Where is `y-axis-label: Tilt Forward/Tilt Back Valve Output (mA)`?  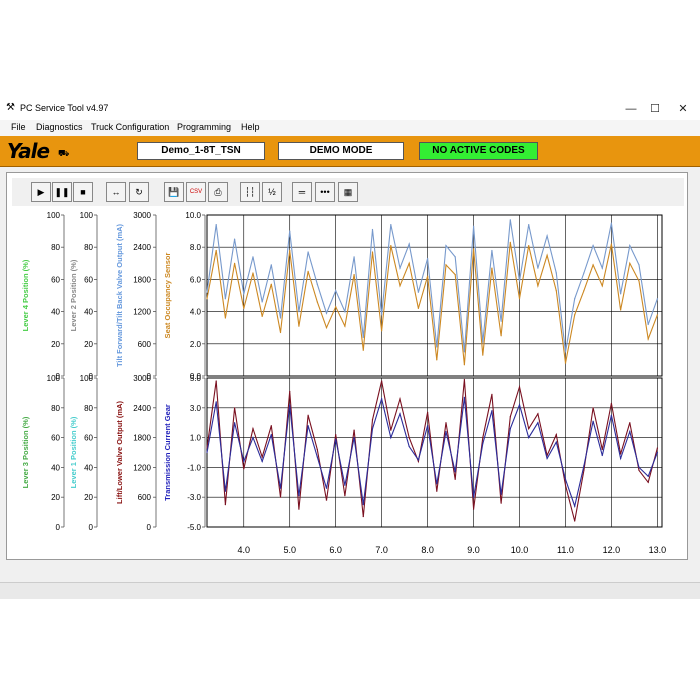 y-axis-label: Tilt Forward/Tilt Back Valve Output (mA) is located at coordinates (119, 295).